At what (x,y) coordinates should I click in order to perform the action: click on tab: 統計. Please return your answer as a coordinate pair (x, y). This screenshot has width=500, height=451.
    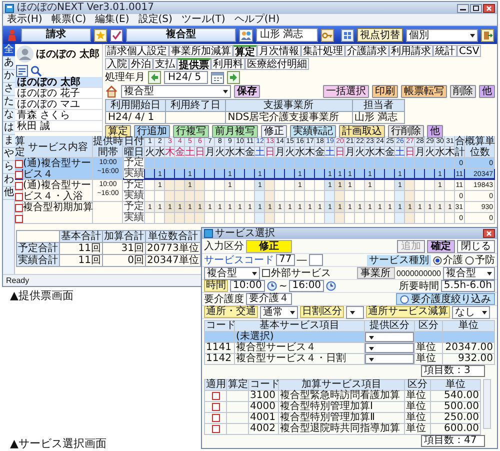
    Looking at the image, I should click on (445, 51).